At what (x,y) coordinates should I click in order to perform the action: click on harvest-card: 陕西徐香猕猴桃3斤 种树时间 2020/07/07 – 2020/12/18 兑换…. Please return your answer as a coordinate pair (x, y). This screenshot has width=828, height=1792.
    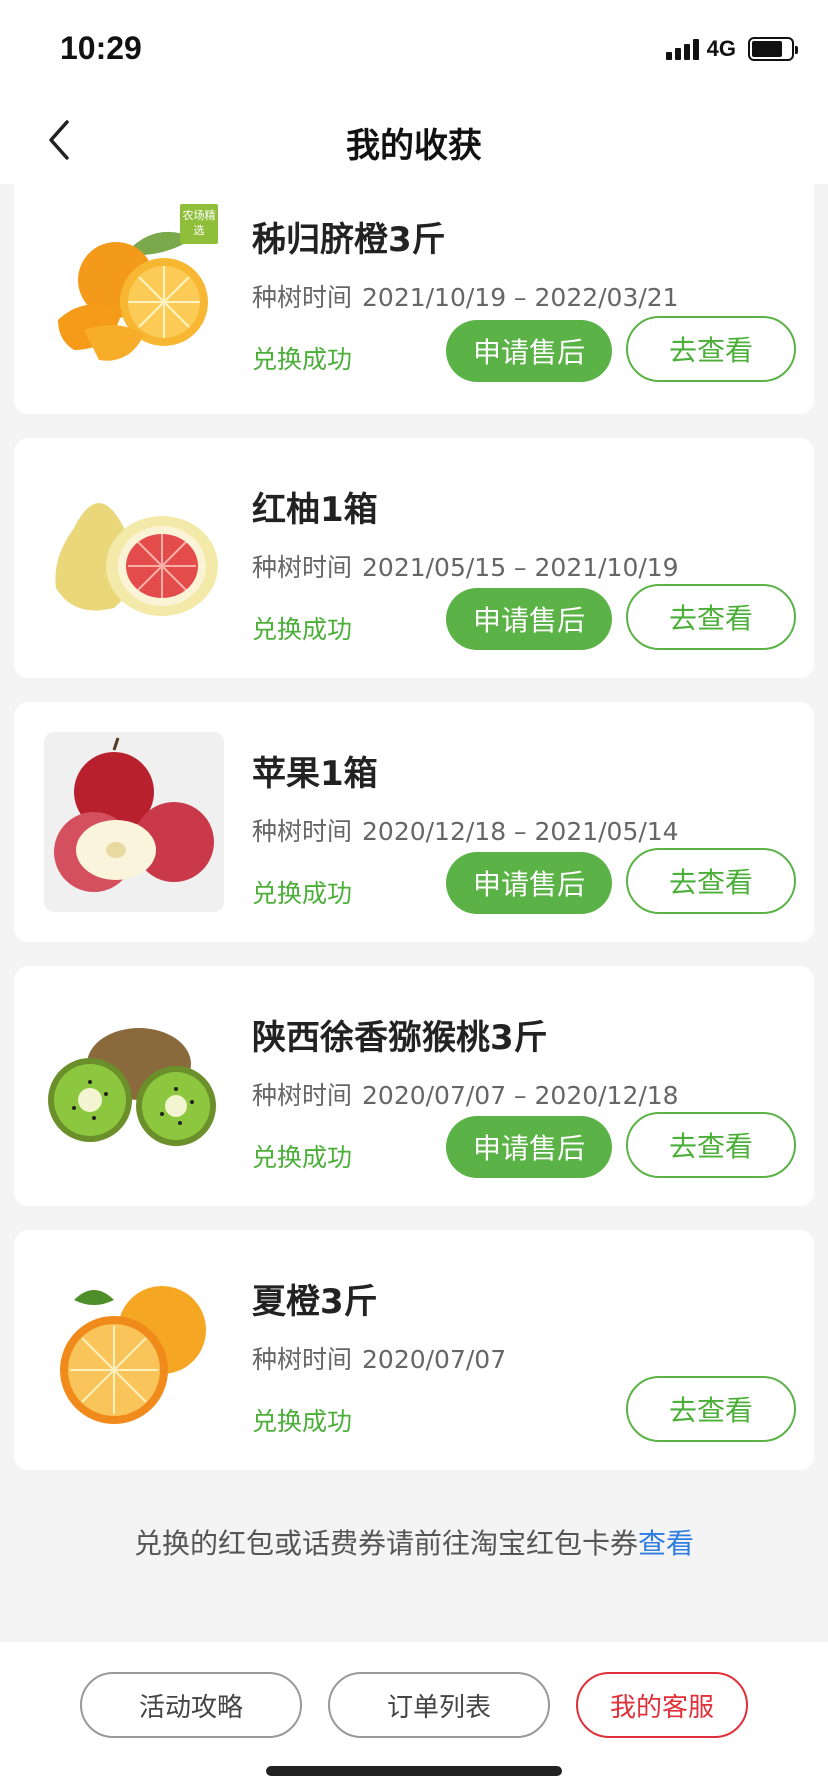
    Looking at the image, I should click on (414, 1086).